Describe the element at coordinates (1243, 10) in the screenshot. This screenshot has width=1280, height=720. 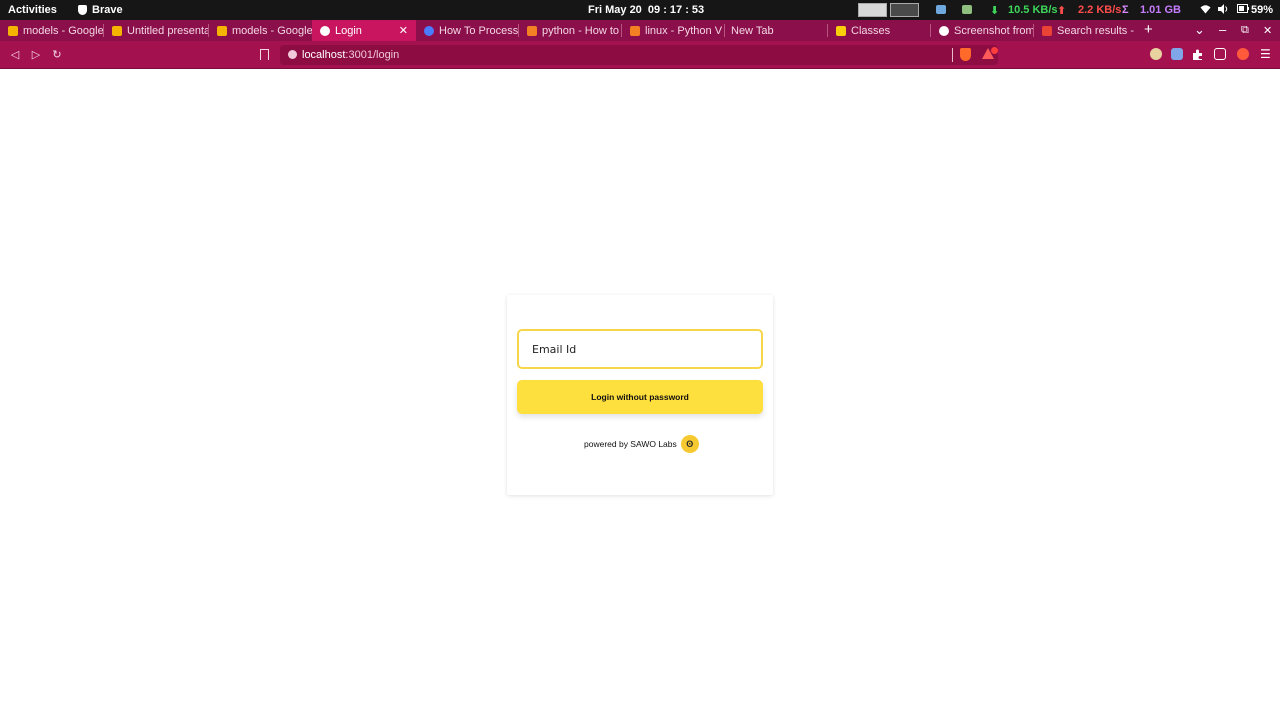
I see `battery-icon` at that location.